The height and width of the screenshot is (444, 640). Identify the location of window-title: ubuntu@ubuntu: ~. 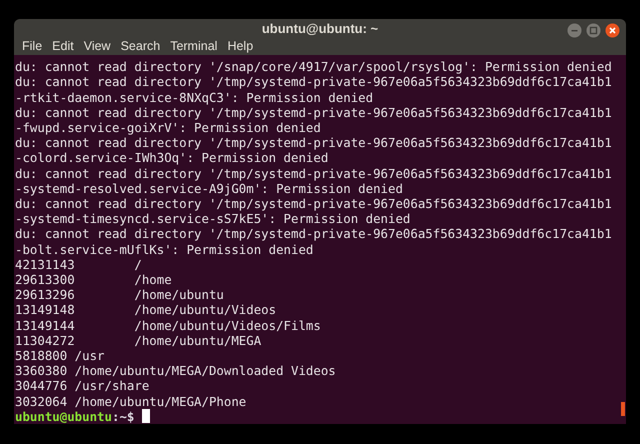
(320, 28).